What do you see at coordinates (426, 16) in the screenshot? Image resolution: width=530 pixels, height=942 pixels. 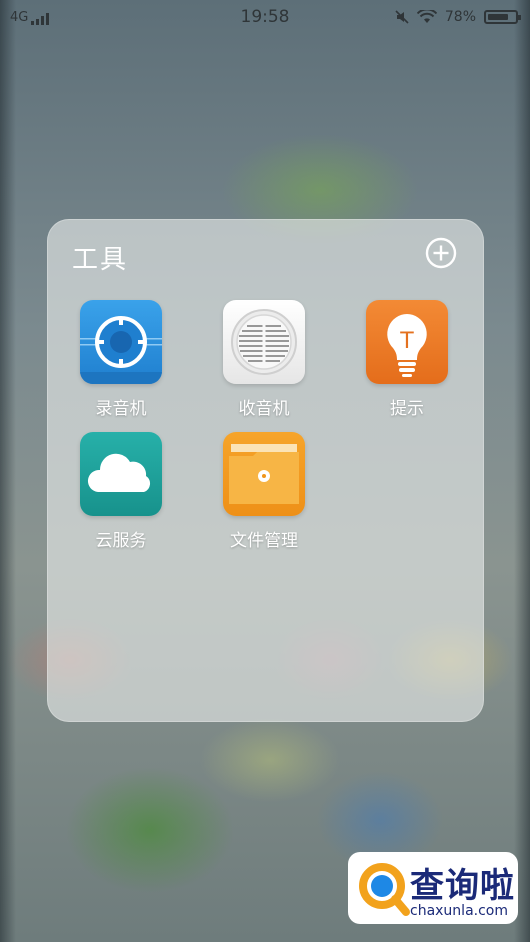 I see `wifi-icon` at bounding box center [426, 16].